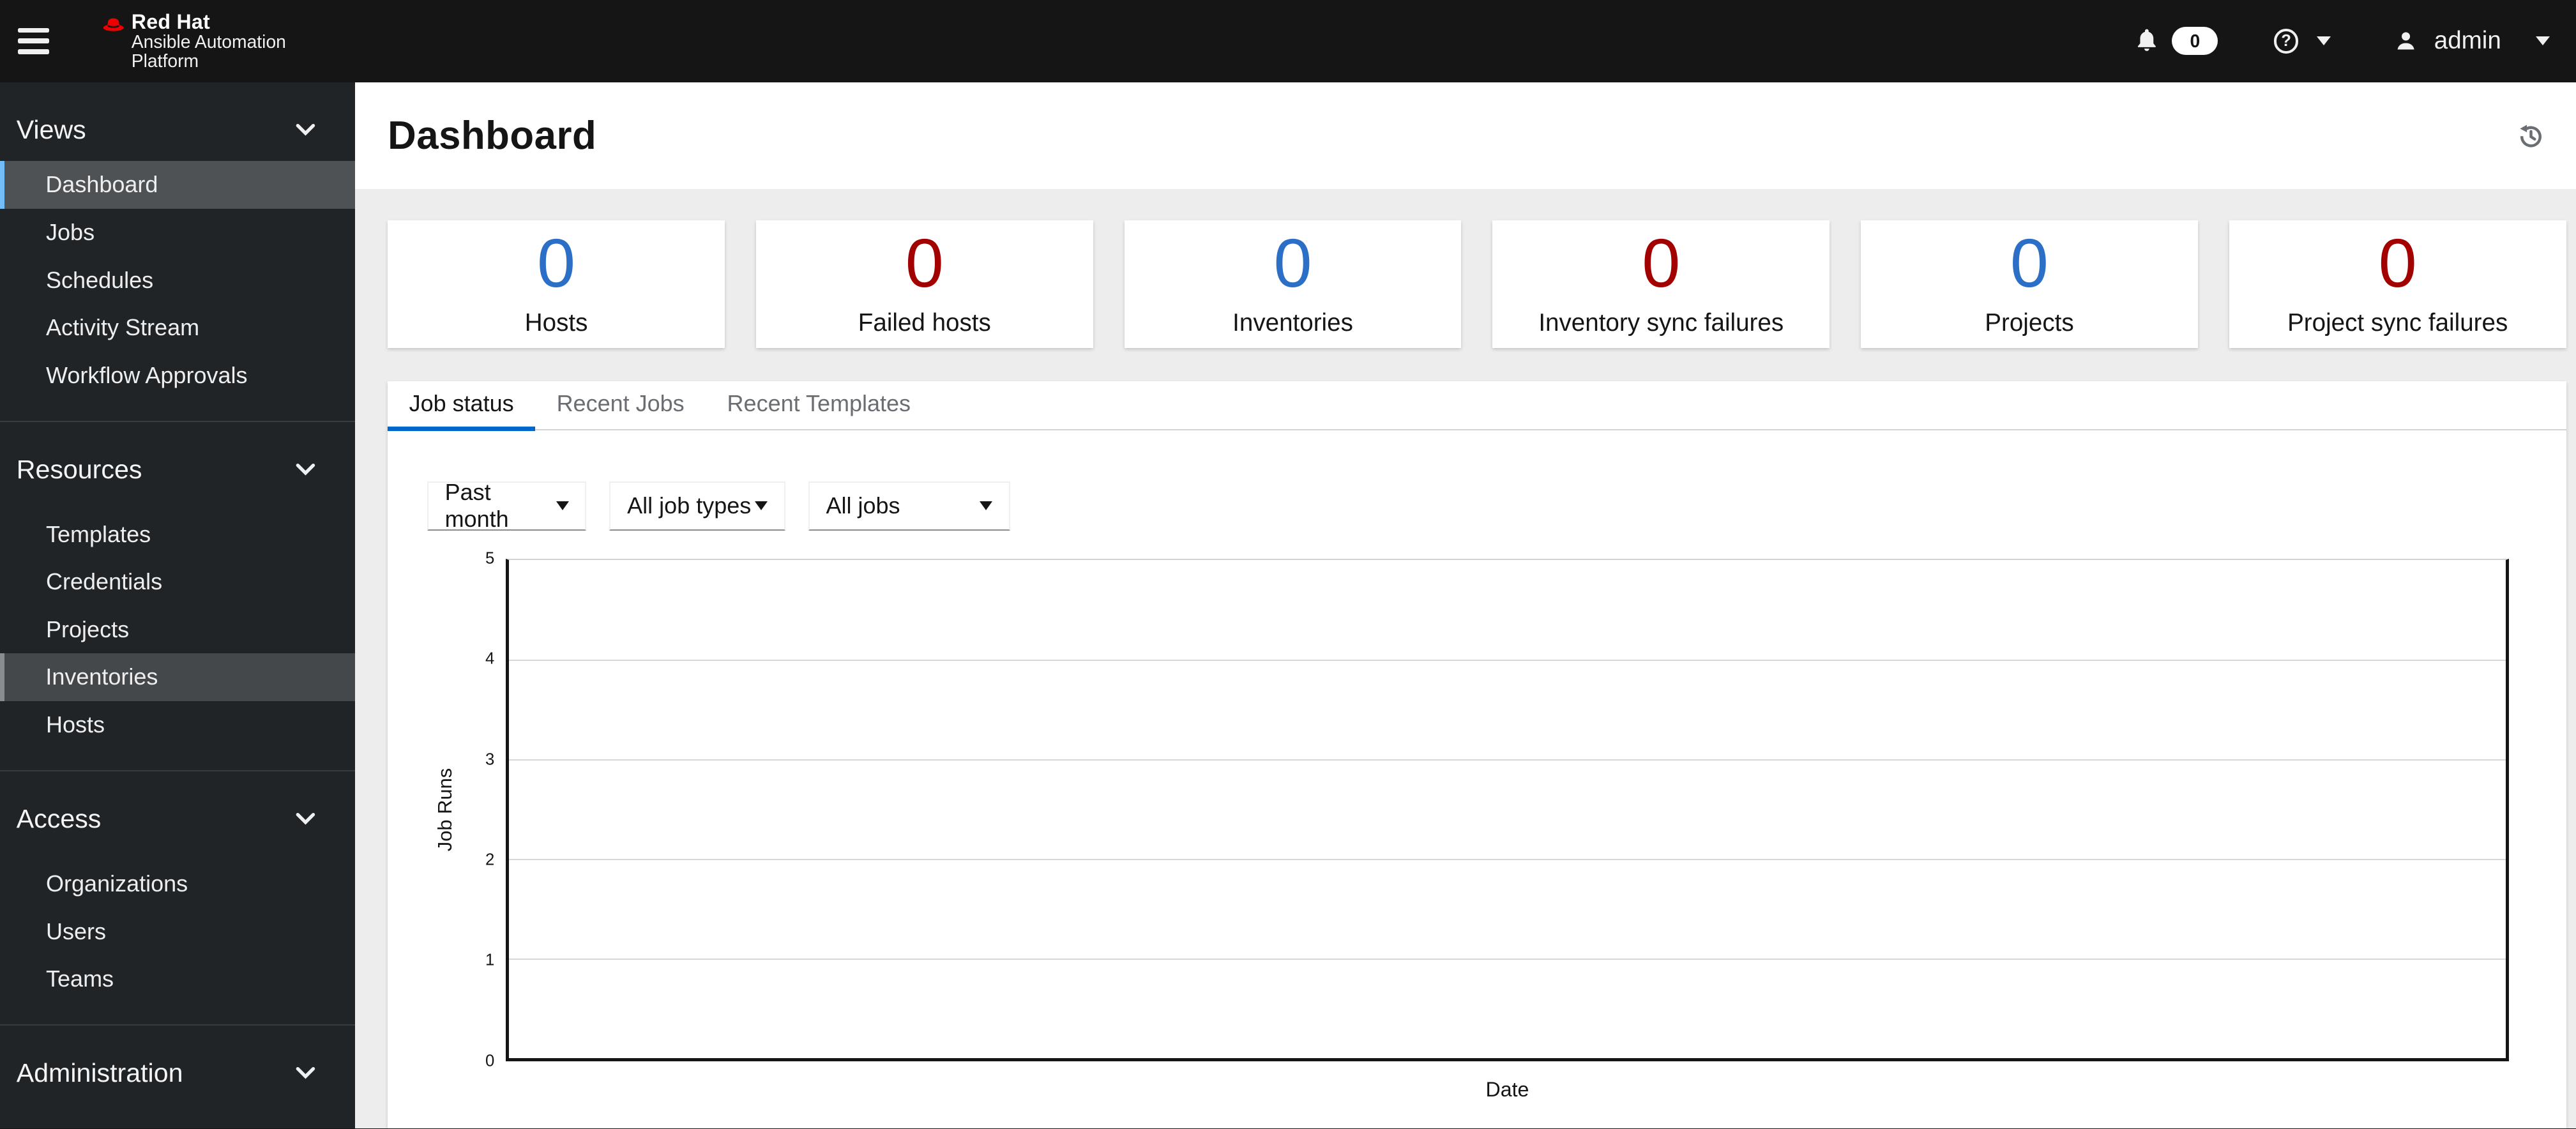 Image resolution: width=2576 pixels, height=1129 pixels. What do you see at coordinates (177, 1121) in the screenshot?
I see `sidebar-item-credential-types: Credential Types` at bounding box center [177, 1121].